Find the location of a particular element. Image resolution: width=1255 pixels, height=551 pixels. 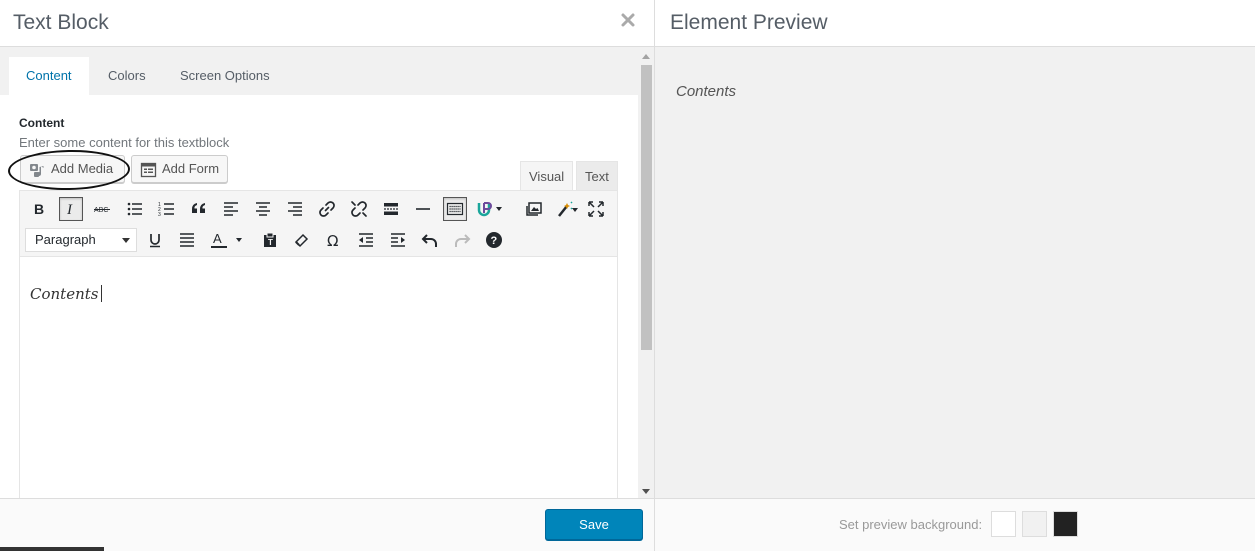

add-form-label: Add Form is located at coordinates (191, 168).